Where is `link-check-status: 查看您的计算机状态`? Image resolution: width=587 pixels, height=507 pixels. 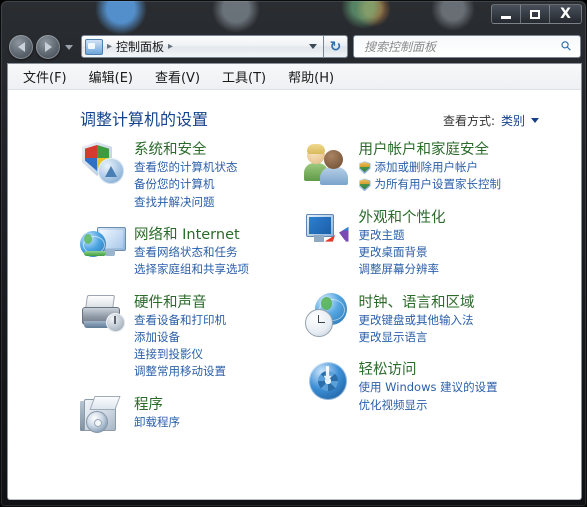 link-check-status: 查看您的计算机状态 is located at coordinates (186, 167).